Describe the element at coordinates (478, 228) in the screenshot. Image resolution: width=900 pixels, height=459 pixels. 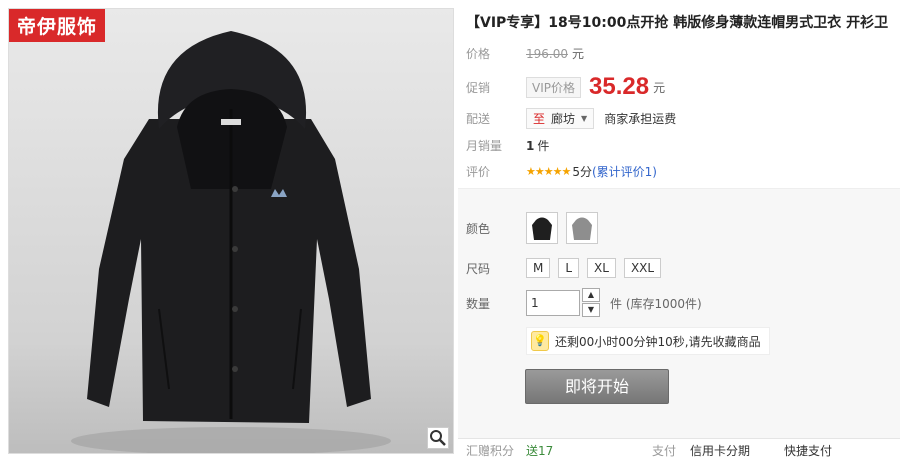
I see `color-label: 颜色` at that location.